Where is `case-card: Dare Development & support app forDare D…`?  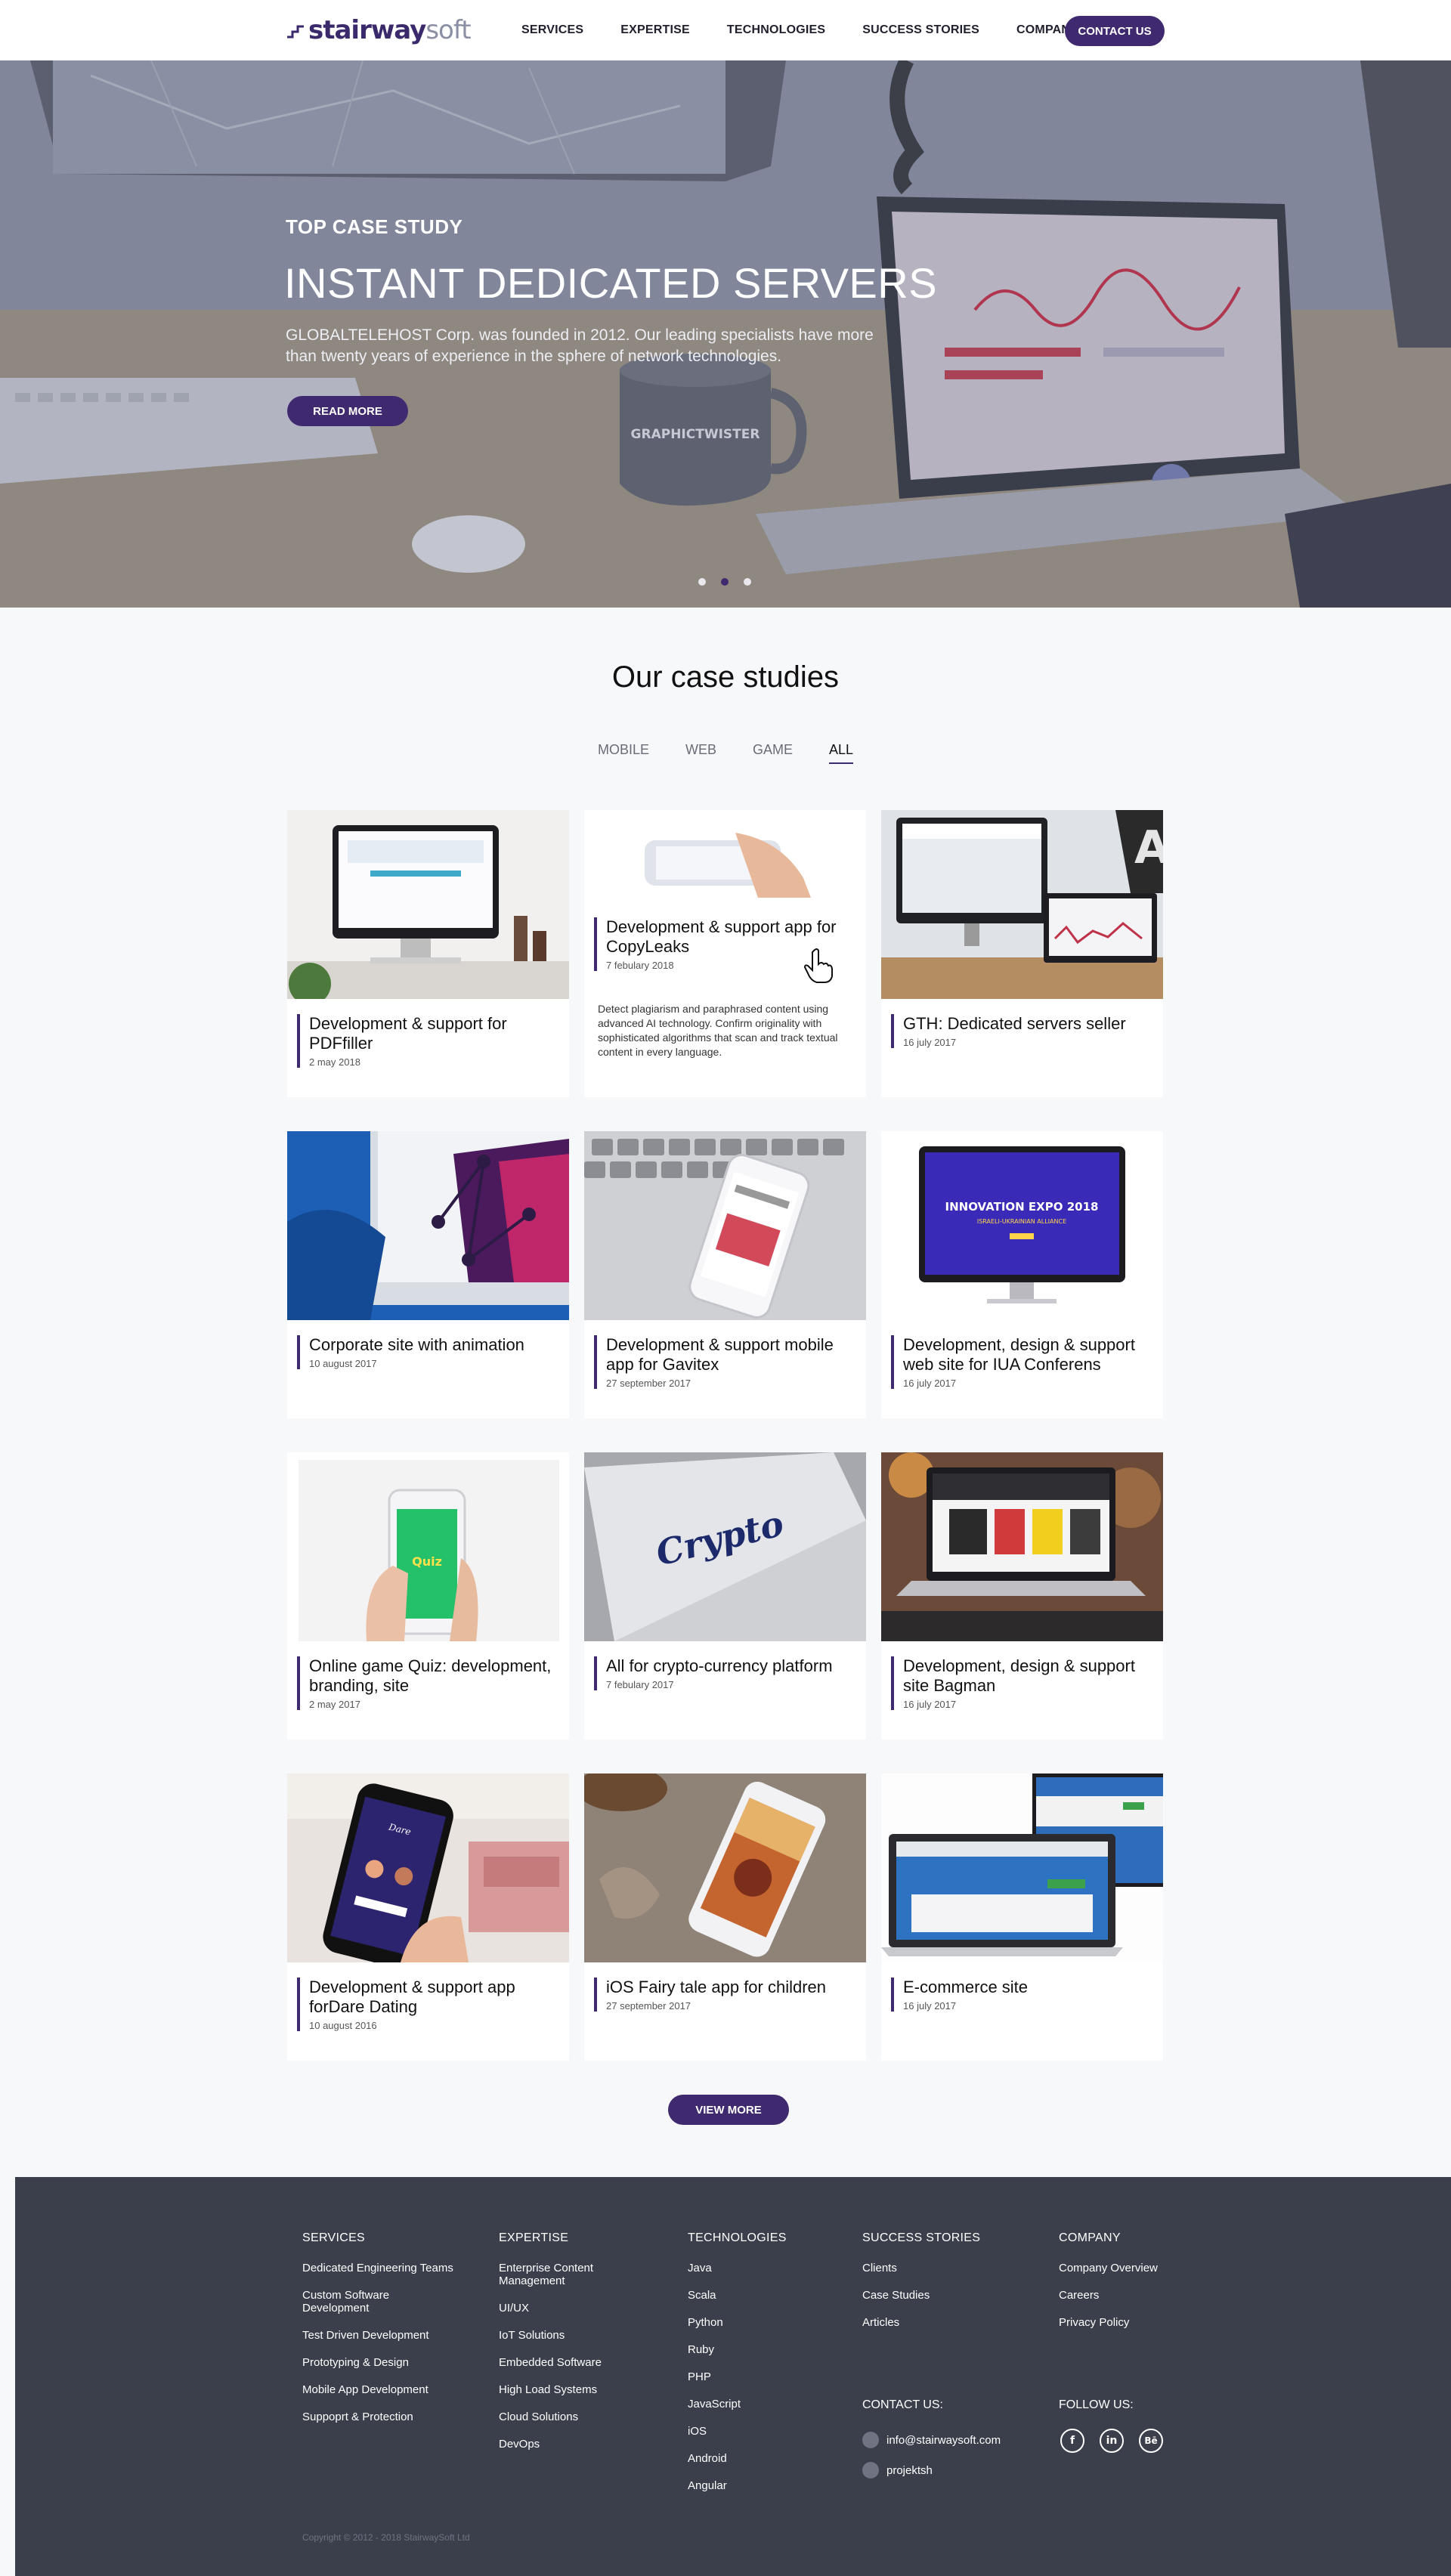 case-card: Dare Development & support app forDare D… is located at coordinates (428, 1917).